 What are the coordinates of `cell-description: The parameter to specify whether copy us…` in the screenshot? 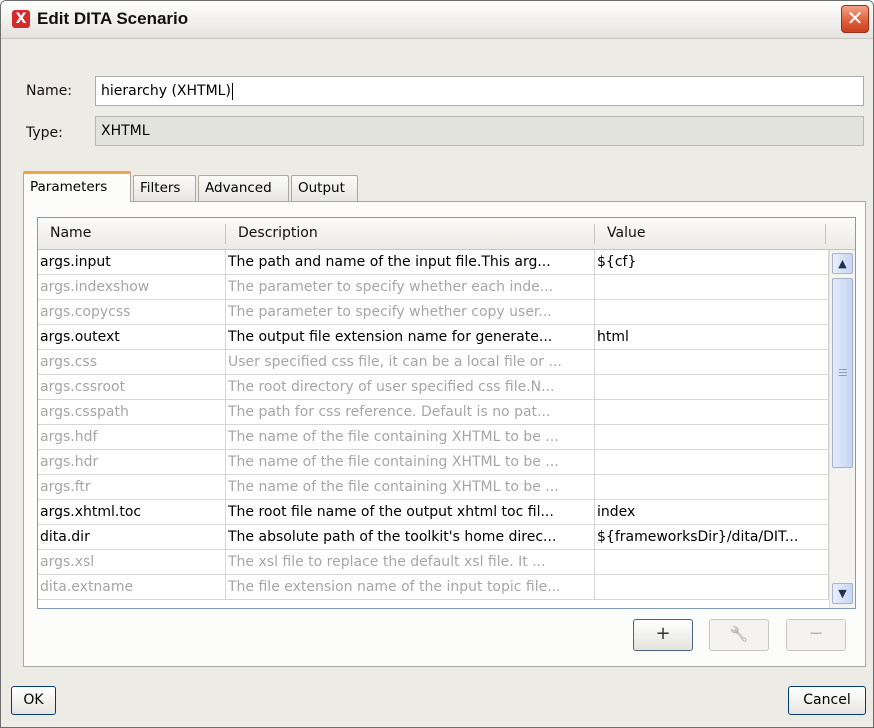 It's located at (410, 312).